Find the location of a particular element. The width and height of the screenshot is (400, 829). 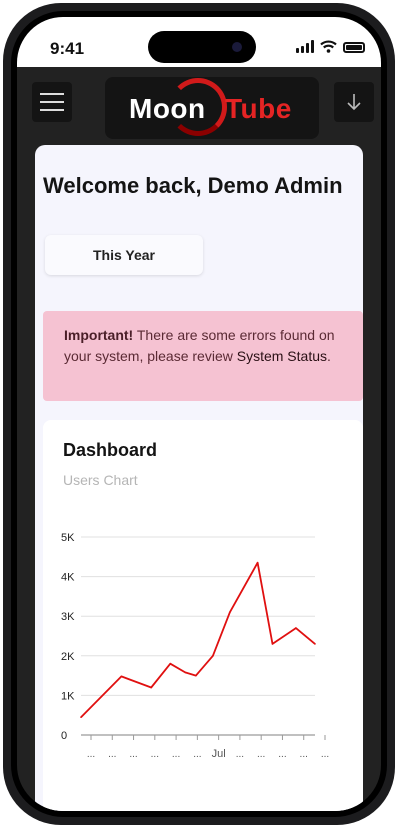

menu-button is located at coordinates (52, 102).